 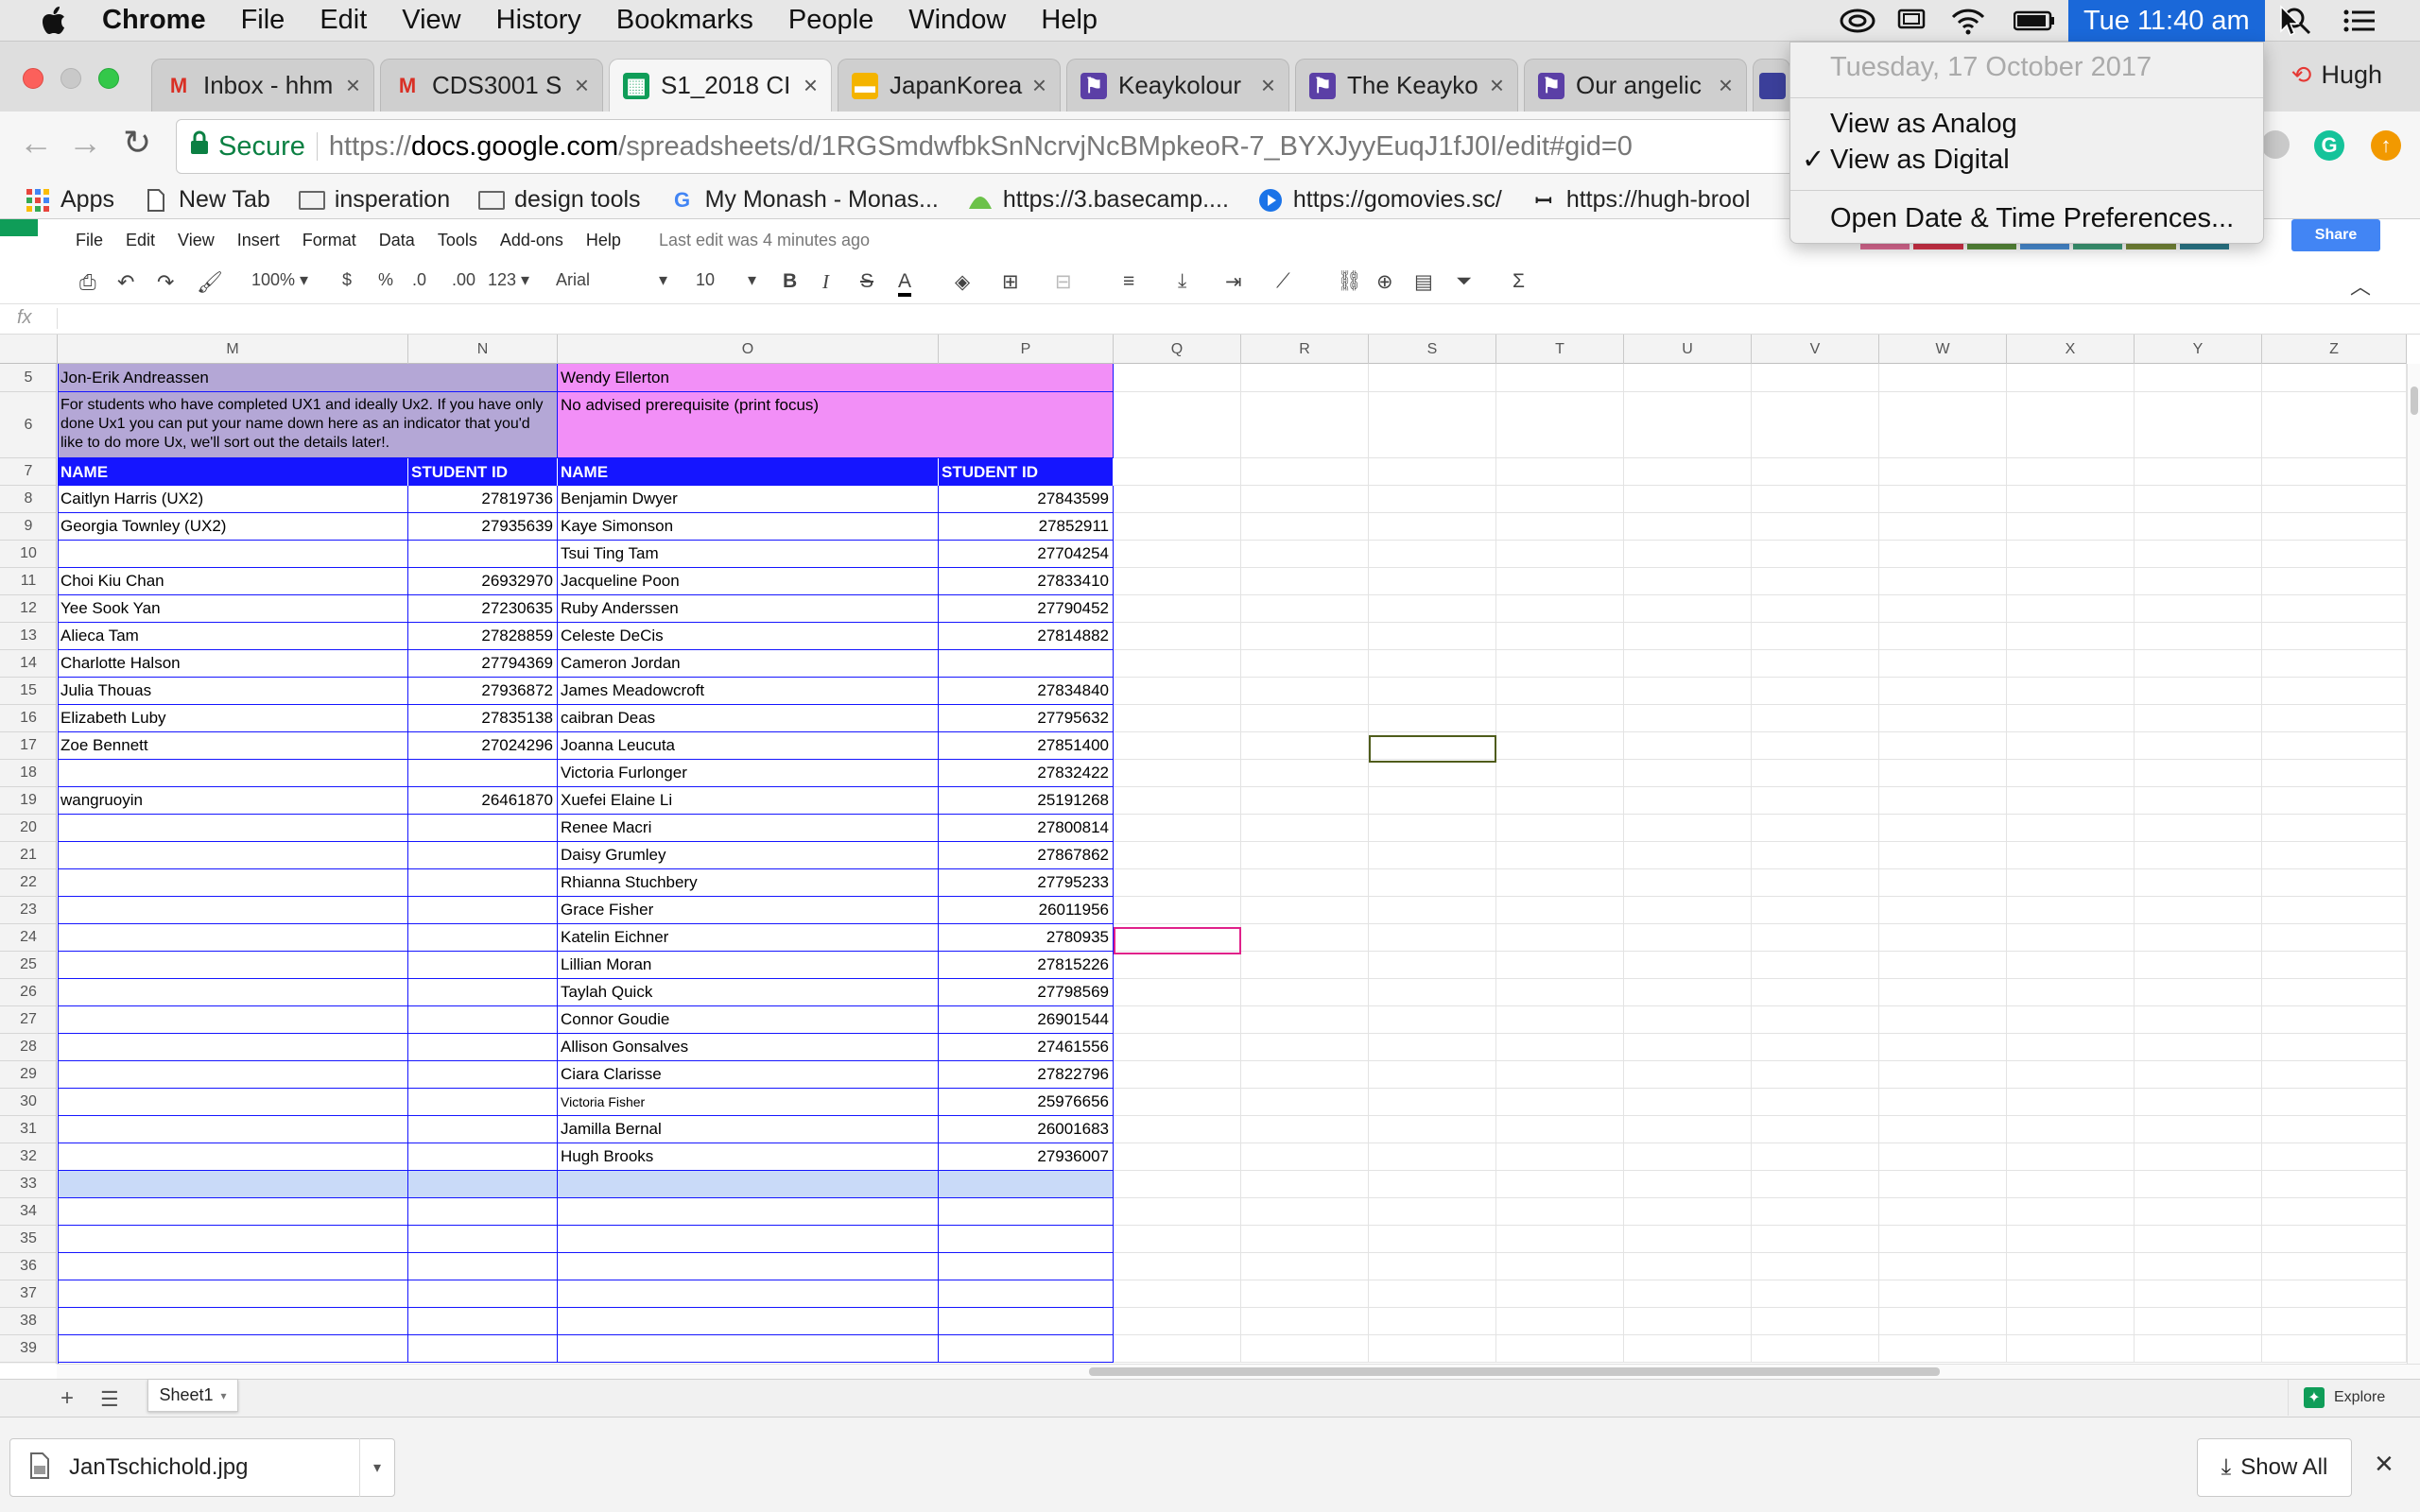 What do you see at coordinates (28, 527) in the screenshot?
I see `row-header-9: 9` at bounding box center [28, 527].